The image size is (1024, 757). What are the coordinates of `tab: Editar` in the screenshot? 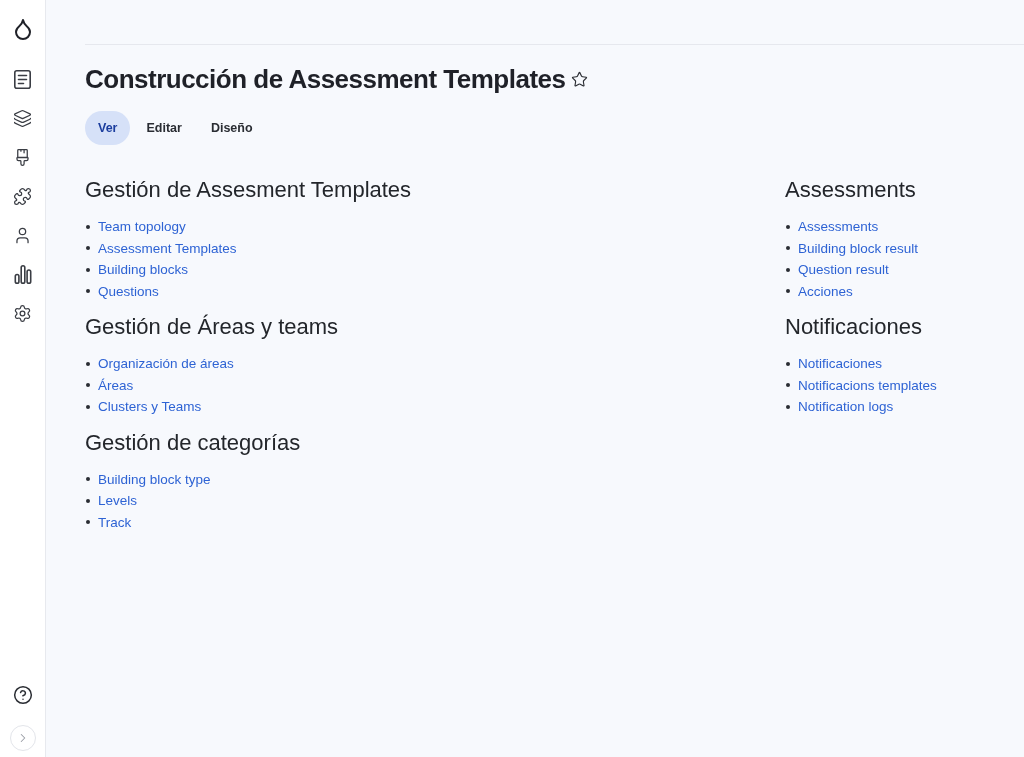 It's located at (164, 128).